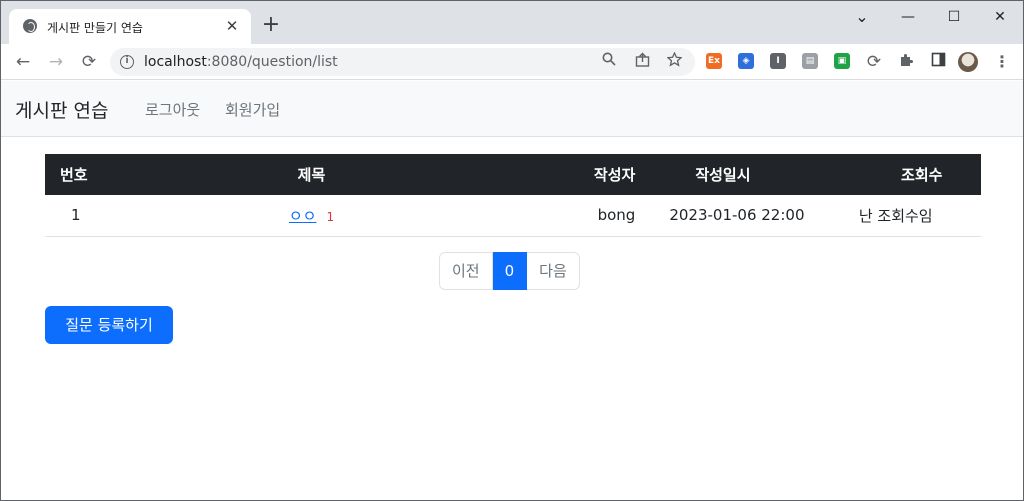  What do you see at coordinates (512, 22) in the screenshot?
I see `tab-strip: 게시판 만들기 연습 ✕ + ⌄ — ☐ ✕` at bounding box center [512, 22].